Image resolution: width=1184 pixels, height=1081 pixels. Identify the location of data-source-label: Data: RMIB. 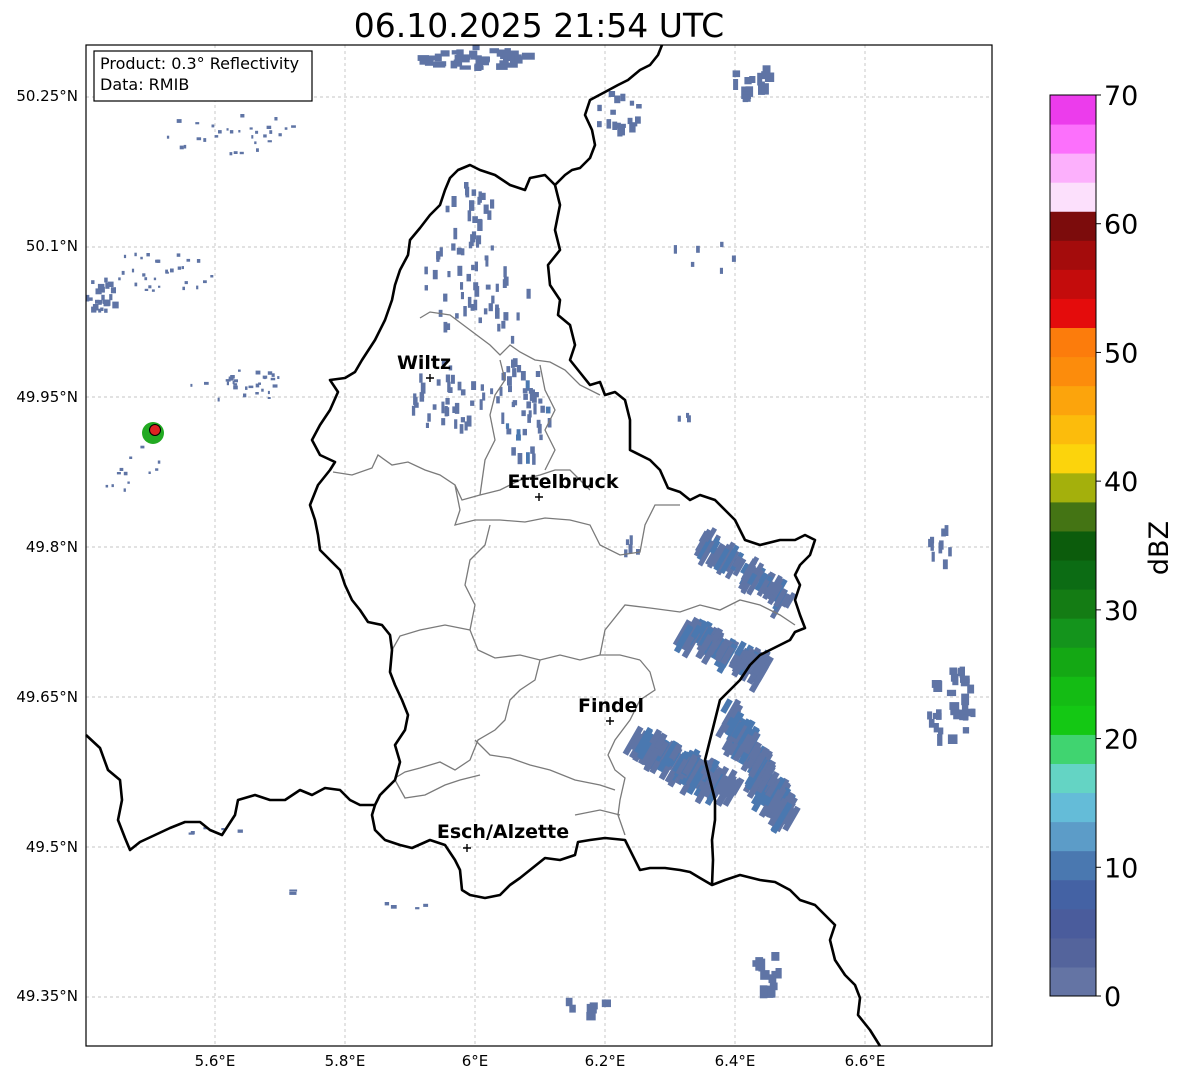
(144, 84).